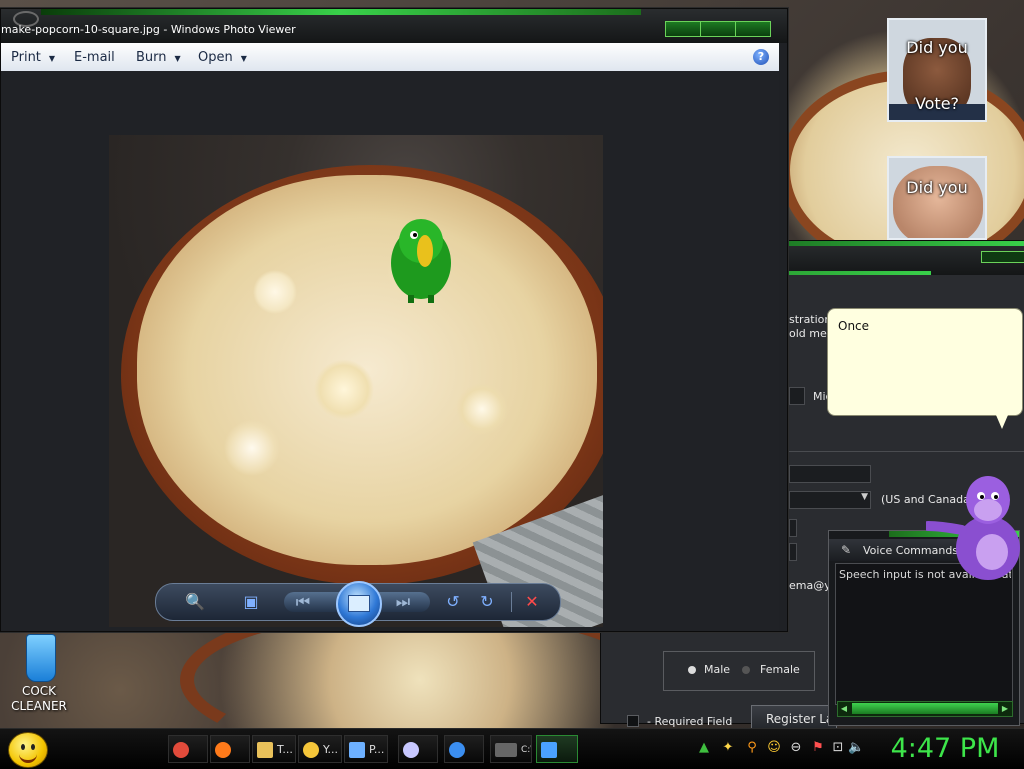 This screenshot has width=1024, height=769. Describe the element at coordinates (195, 602) in the screenshot. I see `magnifier-icon: 🔍` at that location.